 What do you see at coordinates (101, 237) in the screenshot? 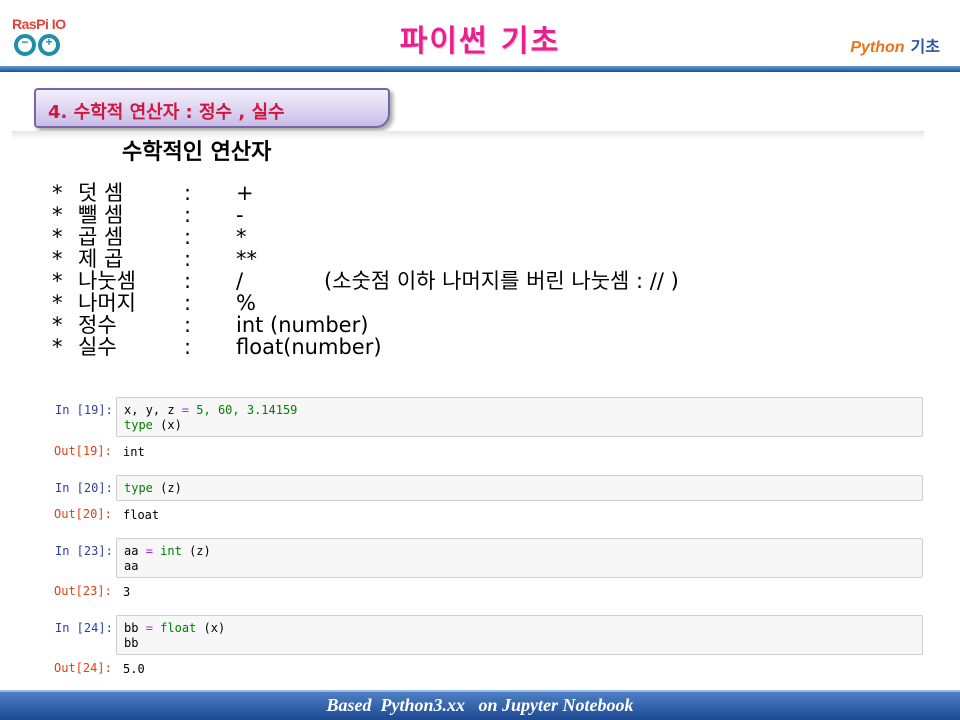
I see `operator-name: 곱 셈` at bounding box center [101, 237].